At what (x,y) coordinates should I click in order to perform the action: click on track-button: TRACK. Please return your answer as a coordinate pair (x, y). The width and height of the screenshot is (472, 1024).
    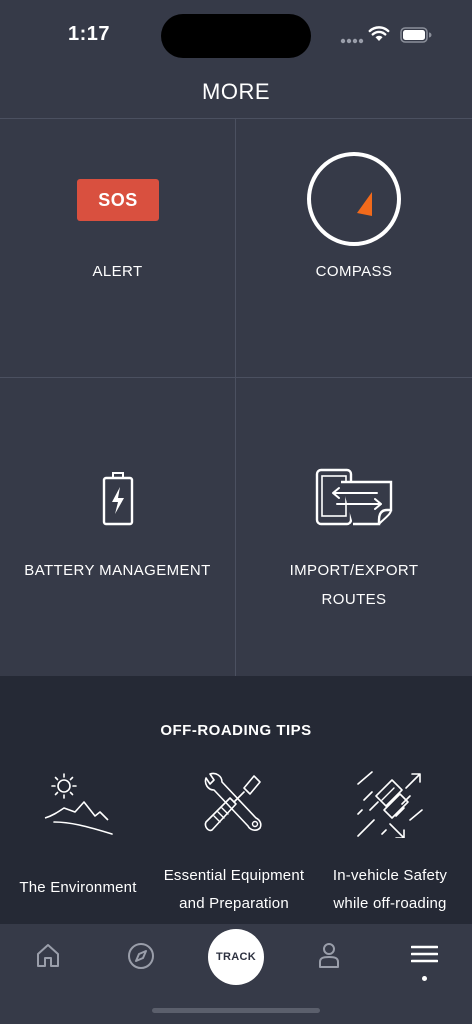
    Looking at the image, I should click on (236, 957).